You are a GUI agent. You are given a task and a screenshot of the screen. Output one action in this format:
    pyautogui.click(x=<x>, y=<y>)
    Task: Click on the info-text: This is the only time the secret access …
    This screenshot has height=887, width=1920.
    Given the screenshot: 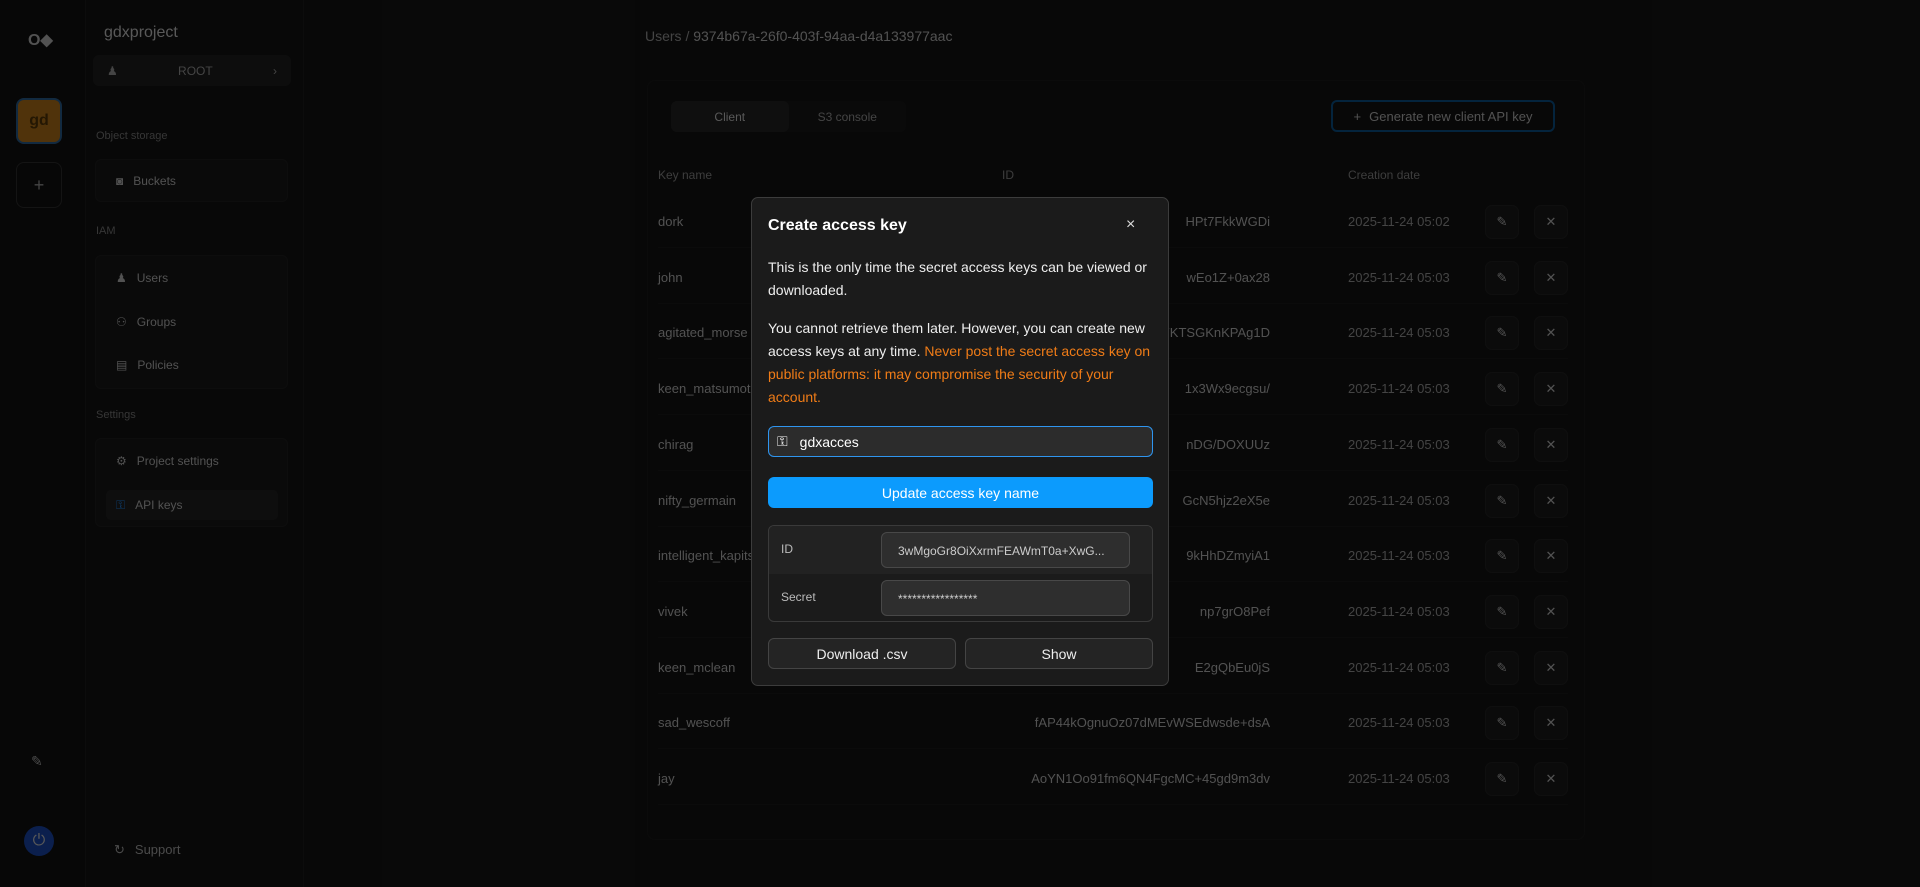 What is the action you would take?
    pyautogui.click(x=957, y=278)
    